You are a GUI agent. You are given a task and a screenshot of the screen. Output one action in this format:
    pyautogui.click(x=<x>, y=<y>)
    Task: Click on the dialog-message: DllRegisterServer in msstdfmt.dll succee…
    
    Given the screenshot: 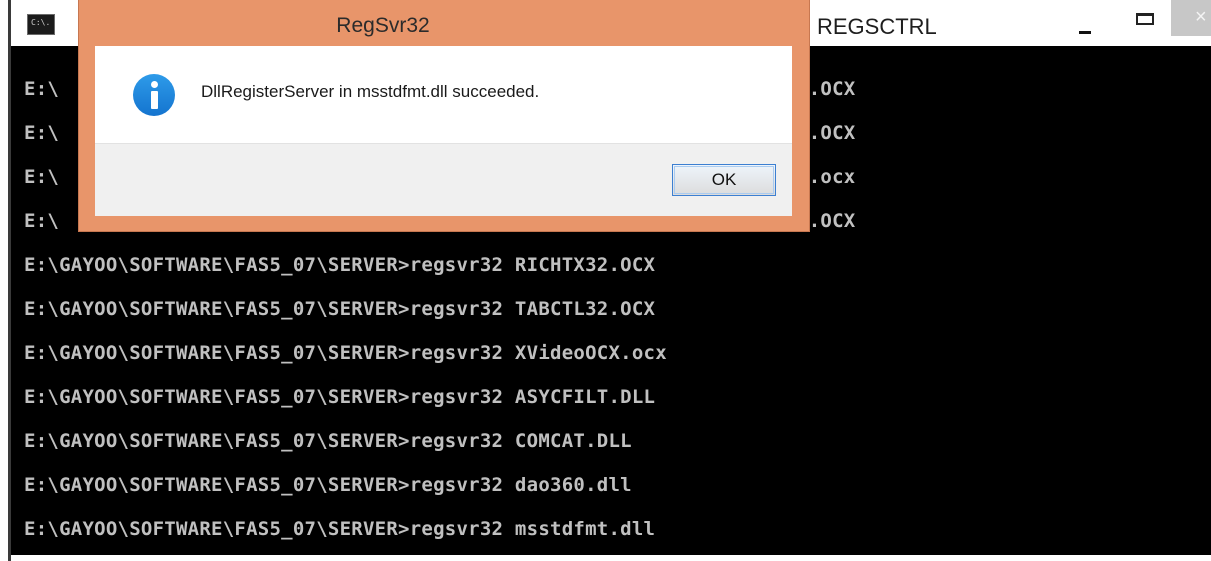 What is the action you would take?
    pyautogui.click(x=370, y=91)
    